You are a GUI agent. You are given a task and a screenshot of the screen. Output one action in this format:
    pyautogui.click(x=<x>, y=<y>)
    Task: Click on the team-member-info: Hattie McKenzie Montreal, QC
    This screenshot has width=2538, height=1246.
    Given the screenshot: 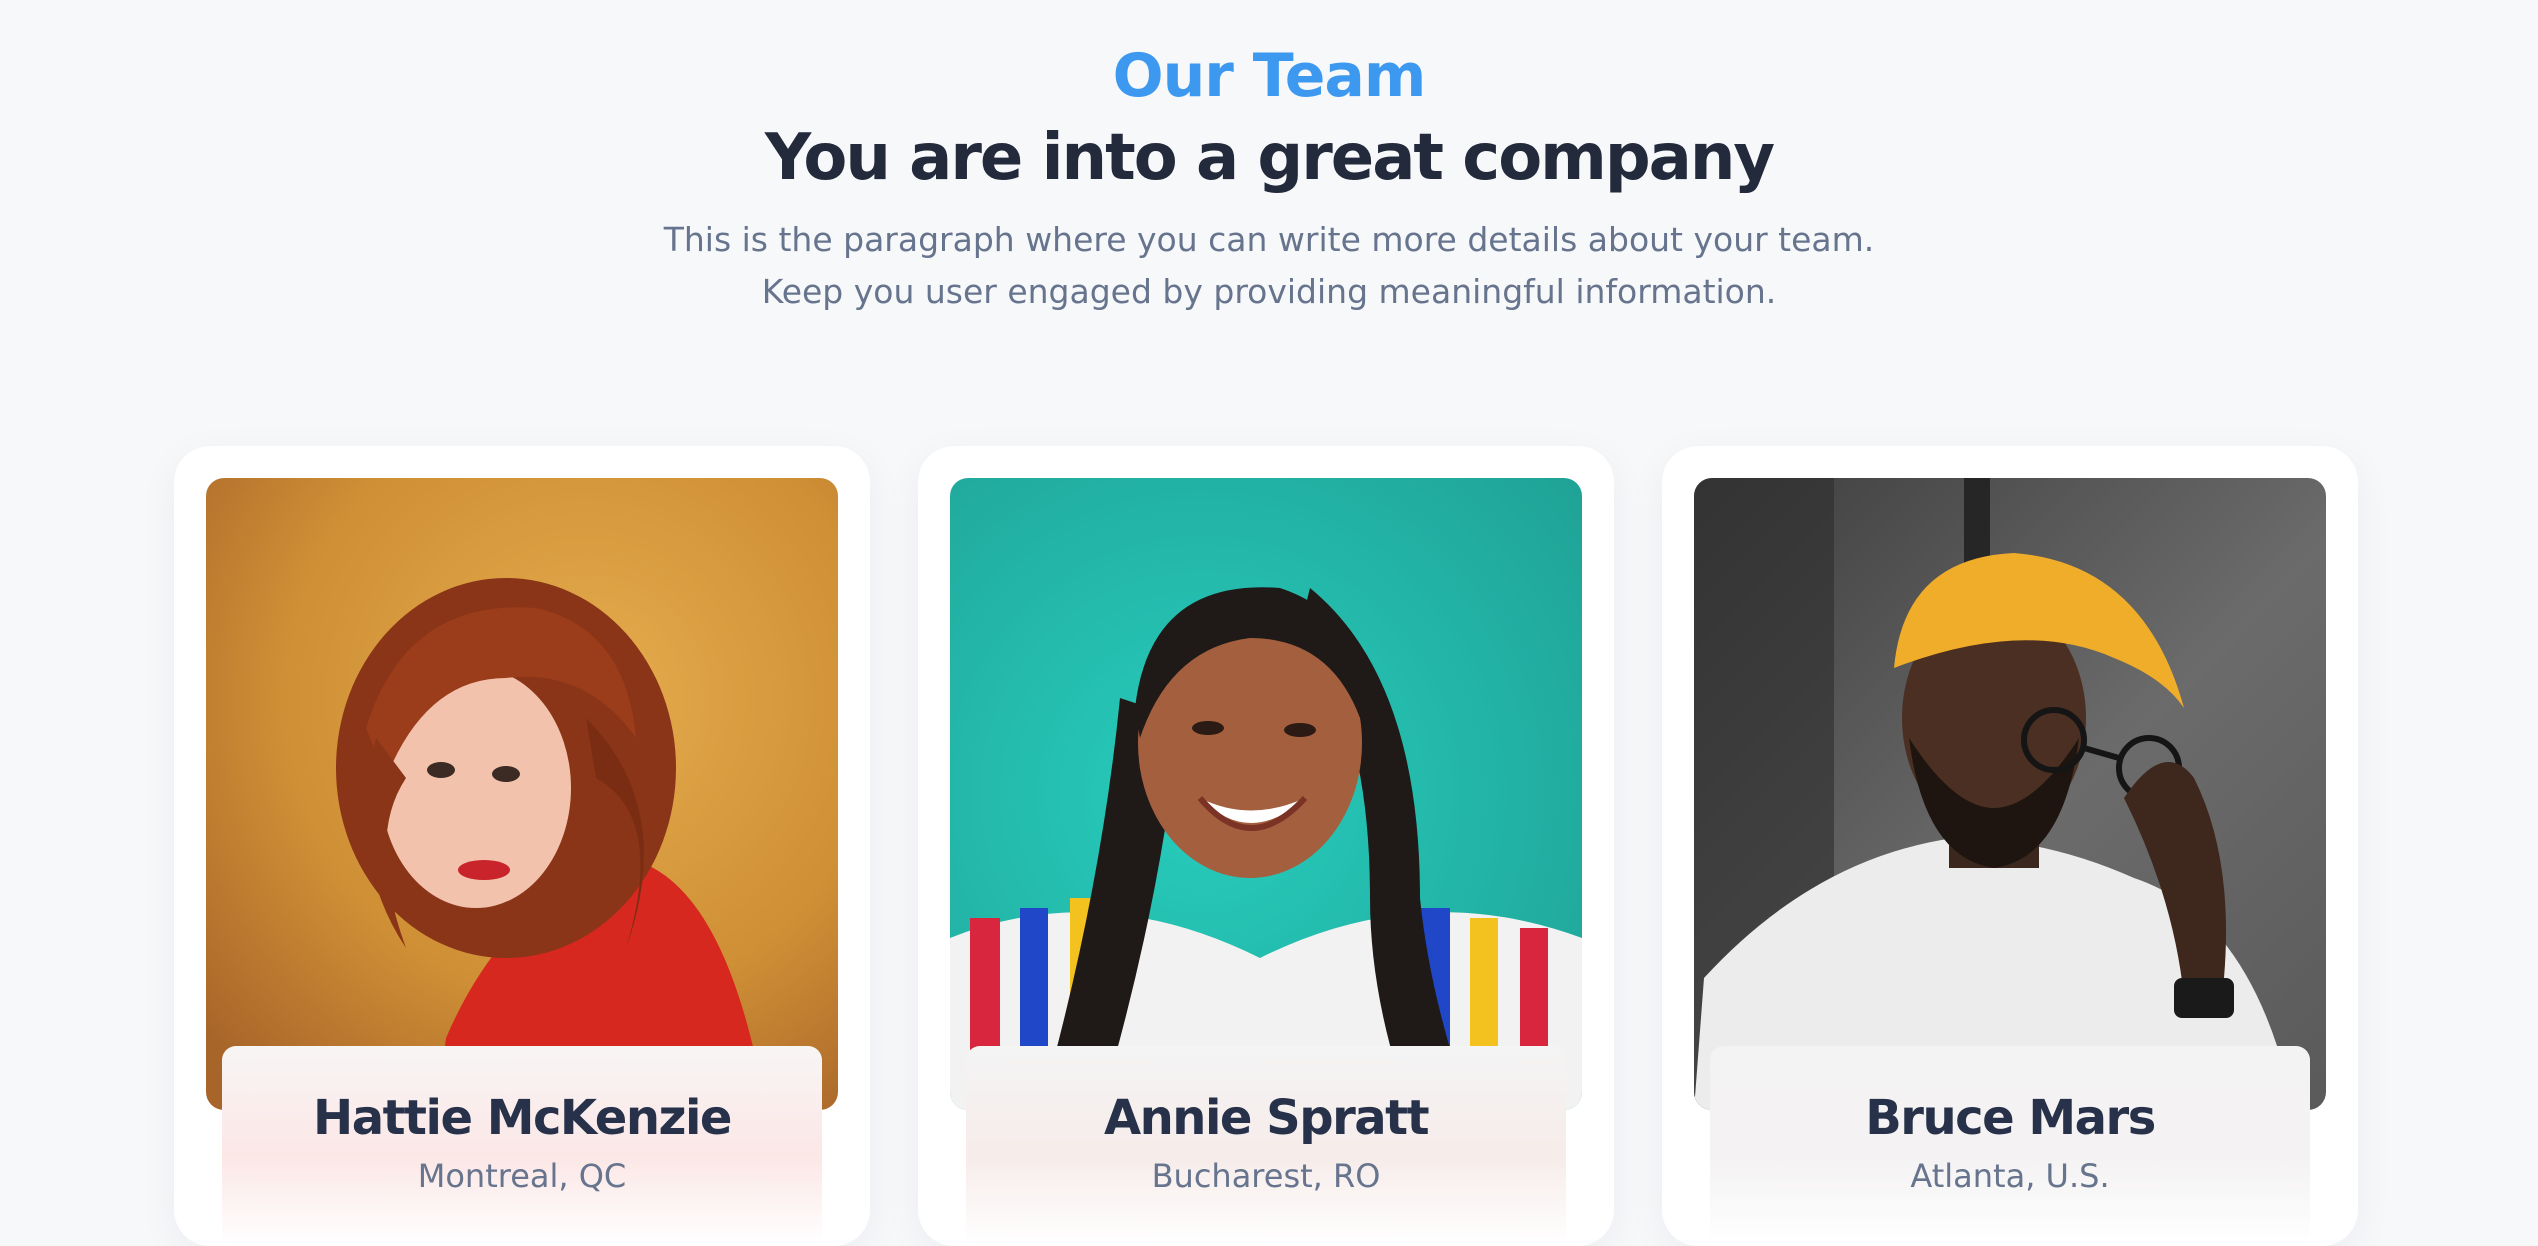 What is the action you would take?
    pyautogui.click(x=522, y=1146)
    